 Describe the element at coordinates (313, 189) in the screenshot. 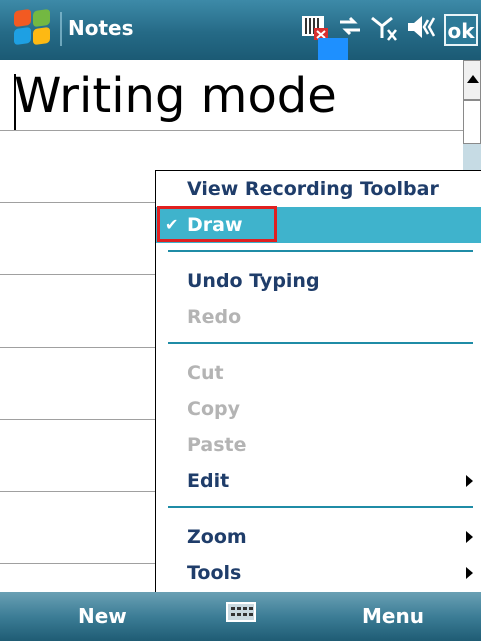

I see `menu-item-label: View Recording Toolbar` at that location.